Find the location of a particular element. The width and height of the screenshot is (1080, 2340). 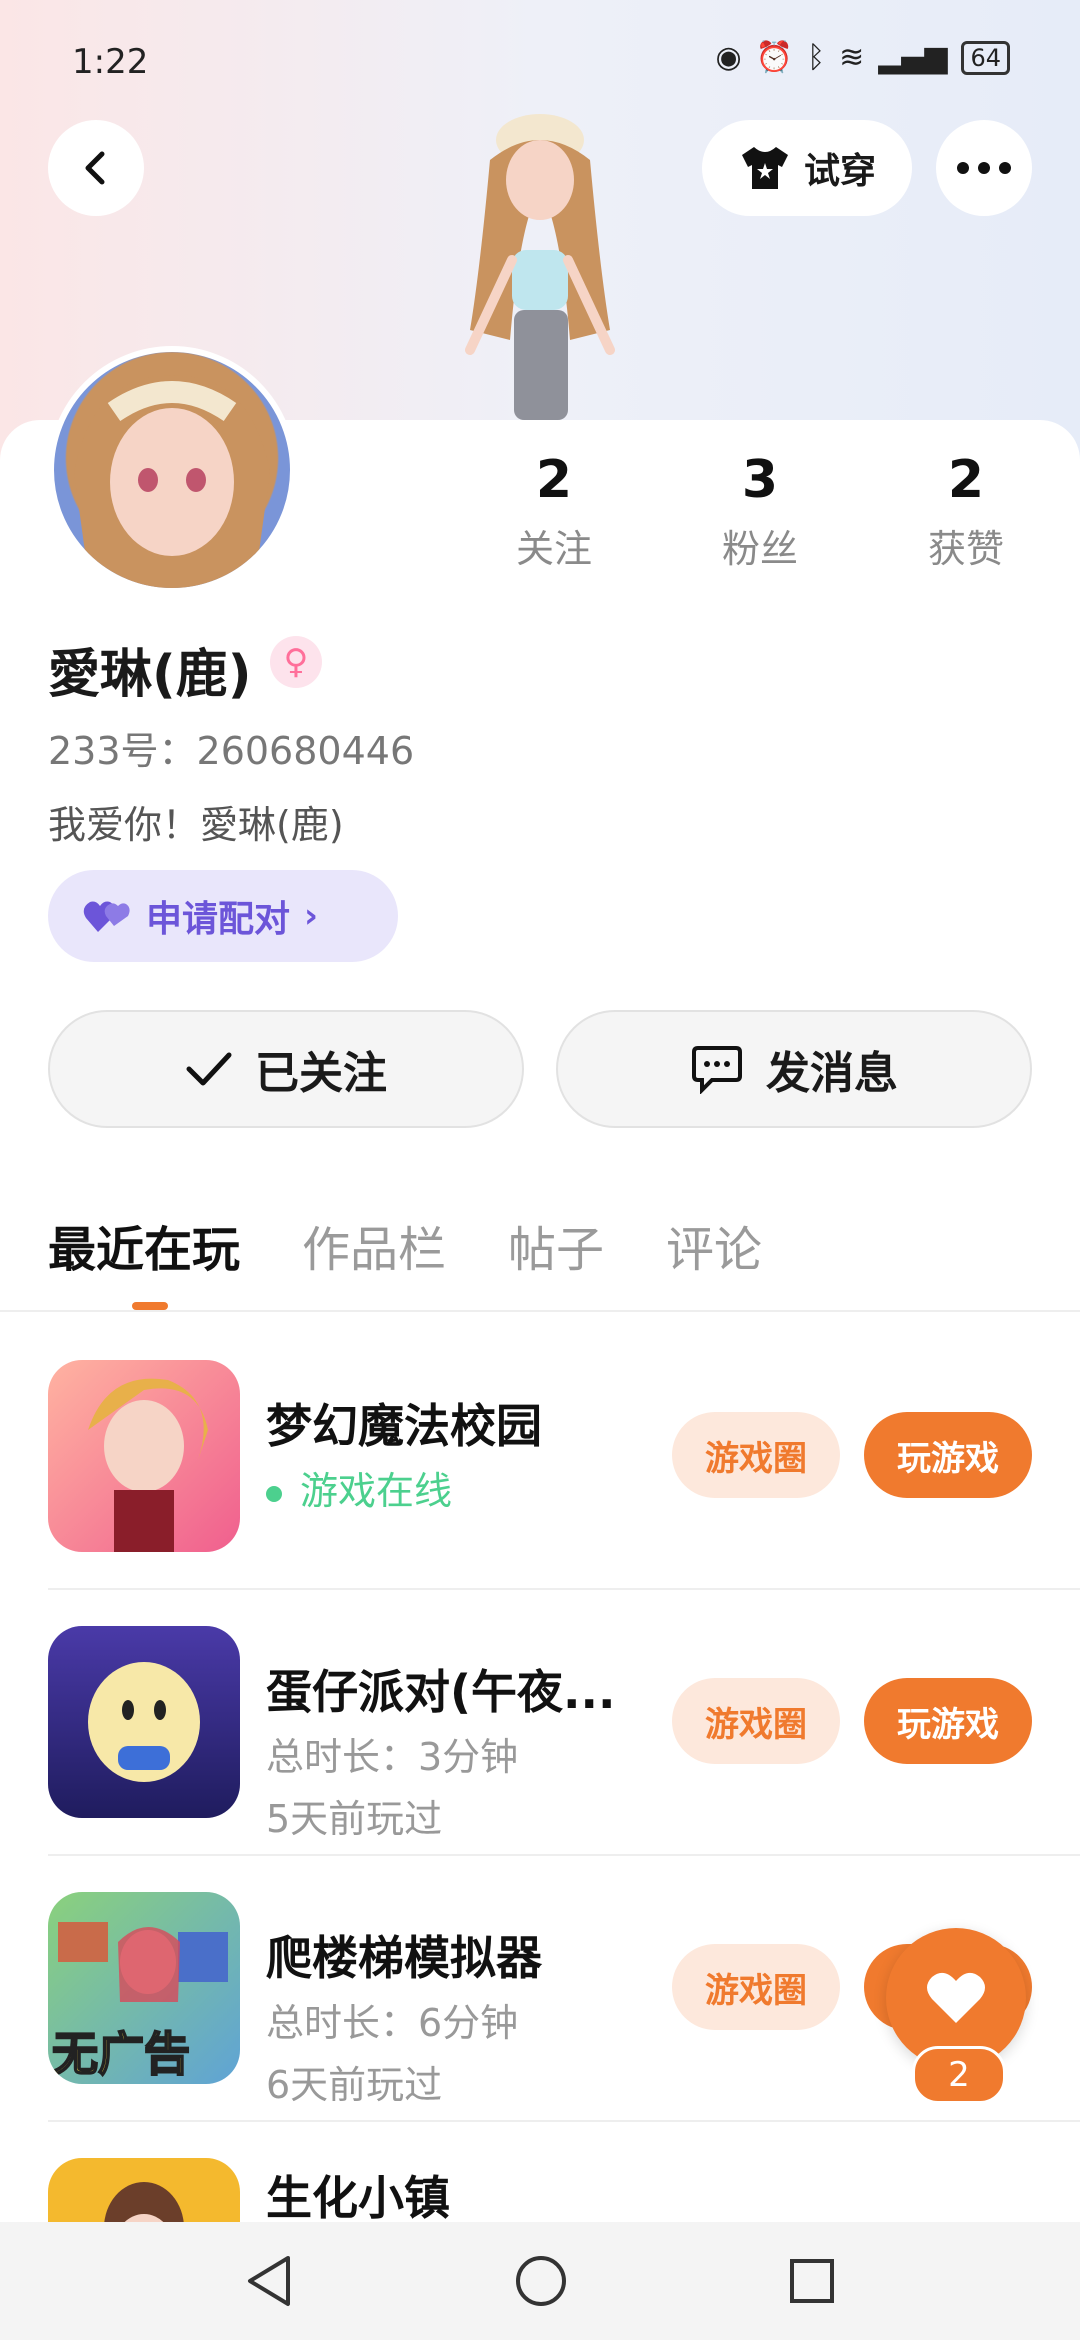

game-online-status: 游戏在线 is located at coordinates (359, 1487).